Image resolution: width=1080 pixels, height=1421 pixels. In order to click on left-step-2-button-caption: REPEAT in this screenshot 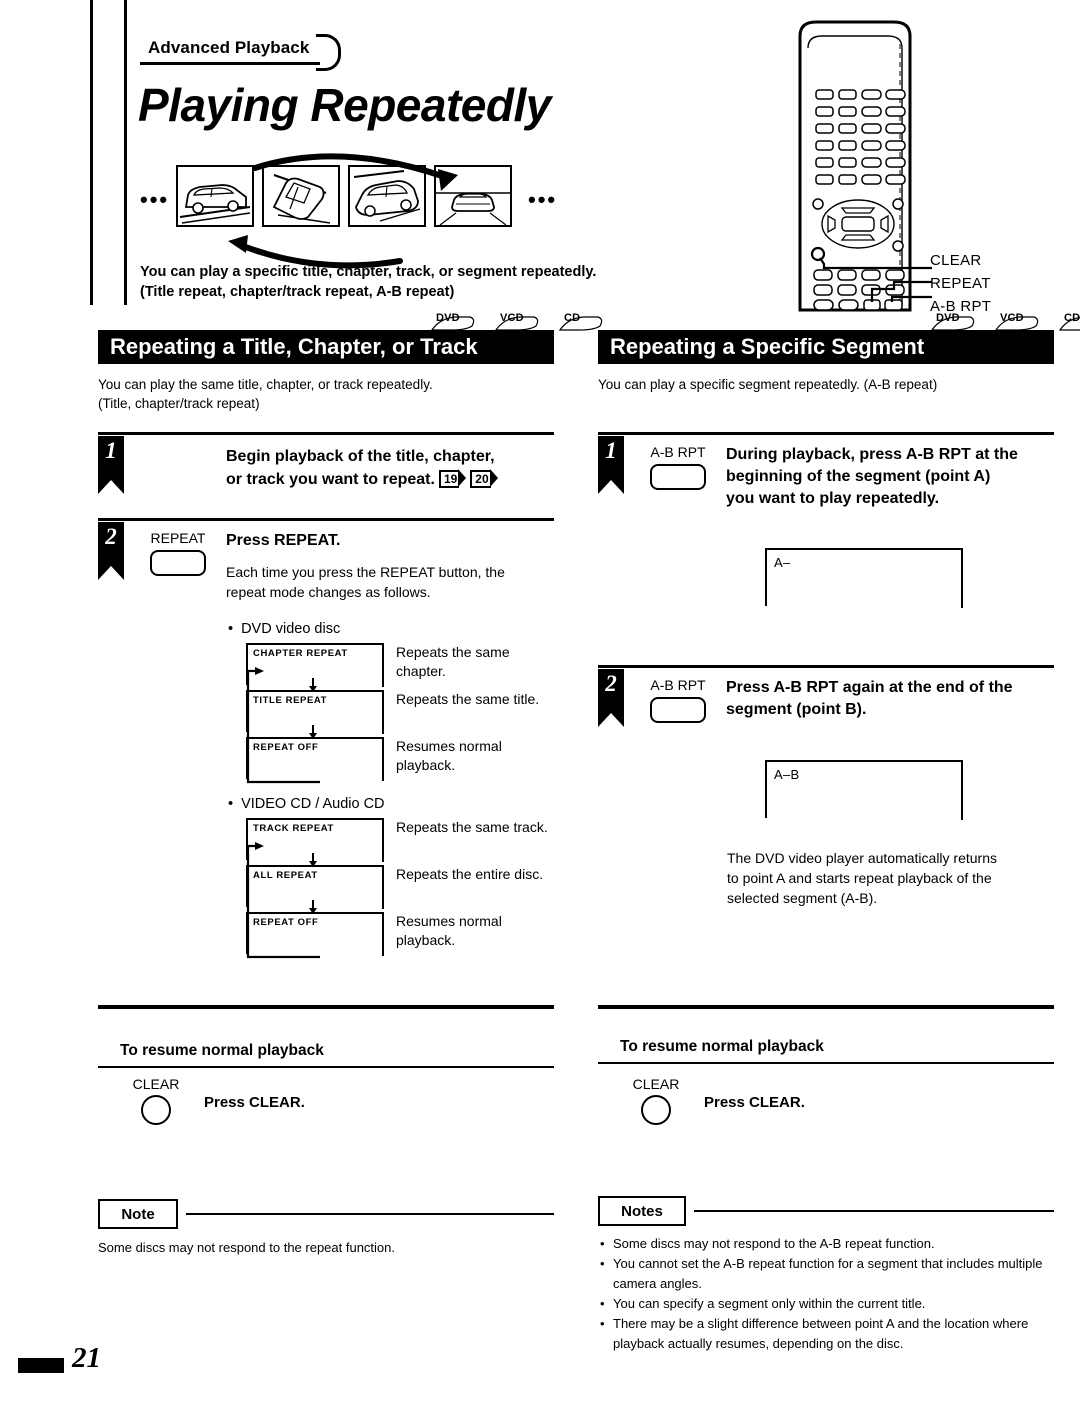, I will do `click(178, 538)`.